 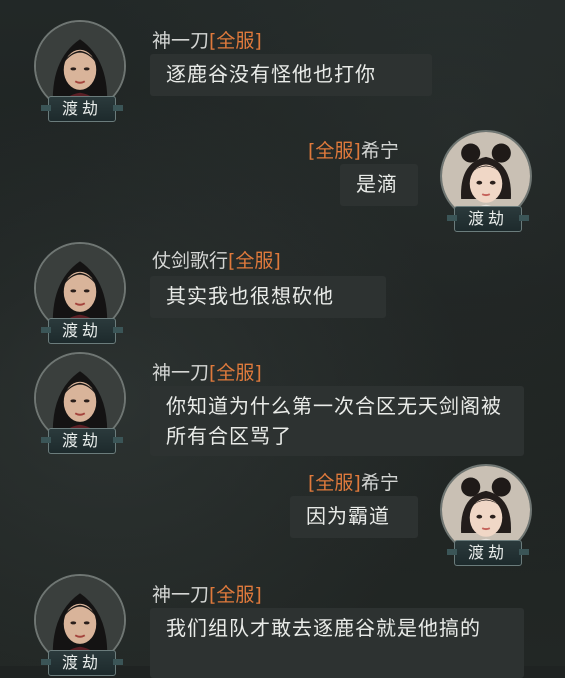 What do you see at coordinates (337, 643) in the screenshot?
I see `message-bubble: 我们组队才敢去逐鹿谷就是他搞的` at bounding box center [337, 643].